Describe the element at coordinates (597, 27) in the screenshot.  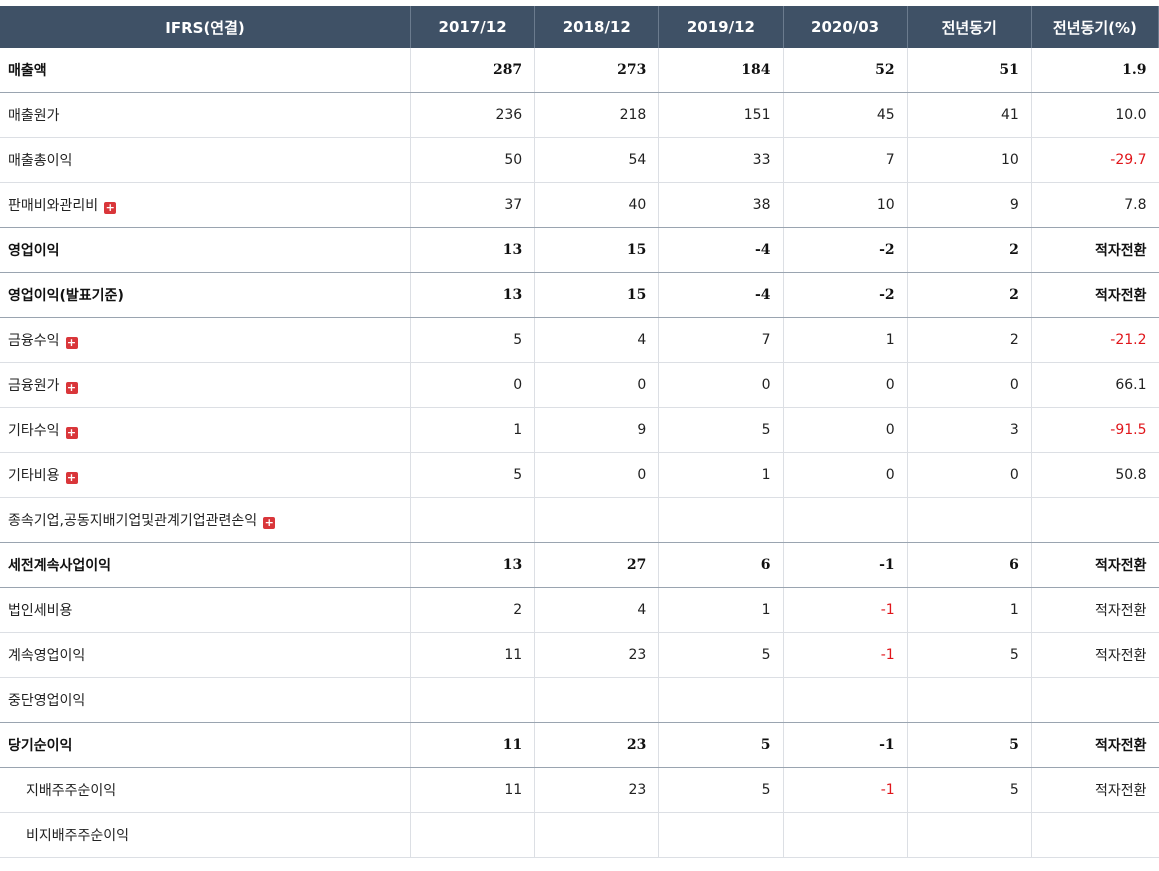
I see `header-2018-12: 2018/12` at that location.